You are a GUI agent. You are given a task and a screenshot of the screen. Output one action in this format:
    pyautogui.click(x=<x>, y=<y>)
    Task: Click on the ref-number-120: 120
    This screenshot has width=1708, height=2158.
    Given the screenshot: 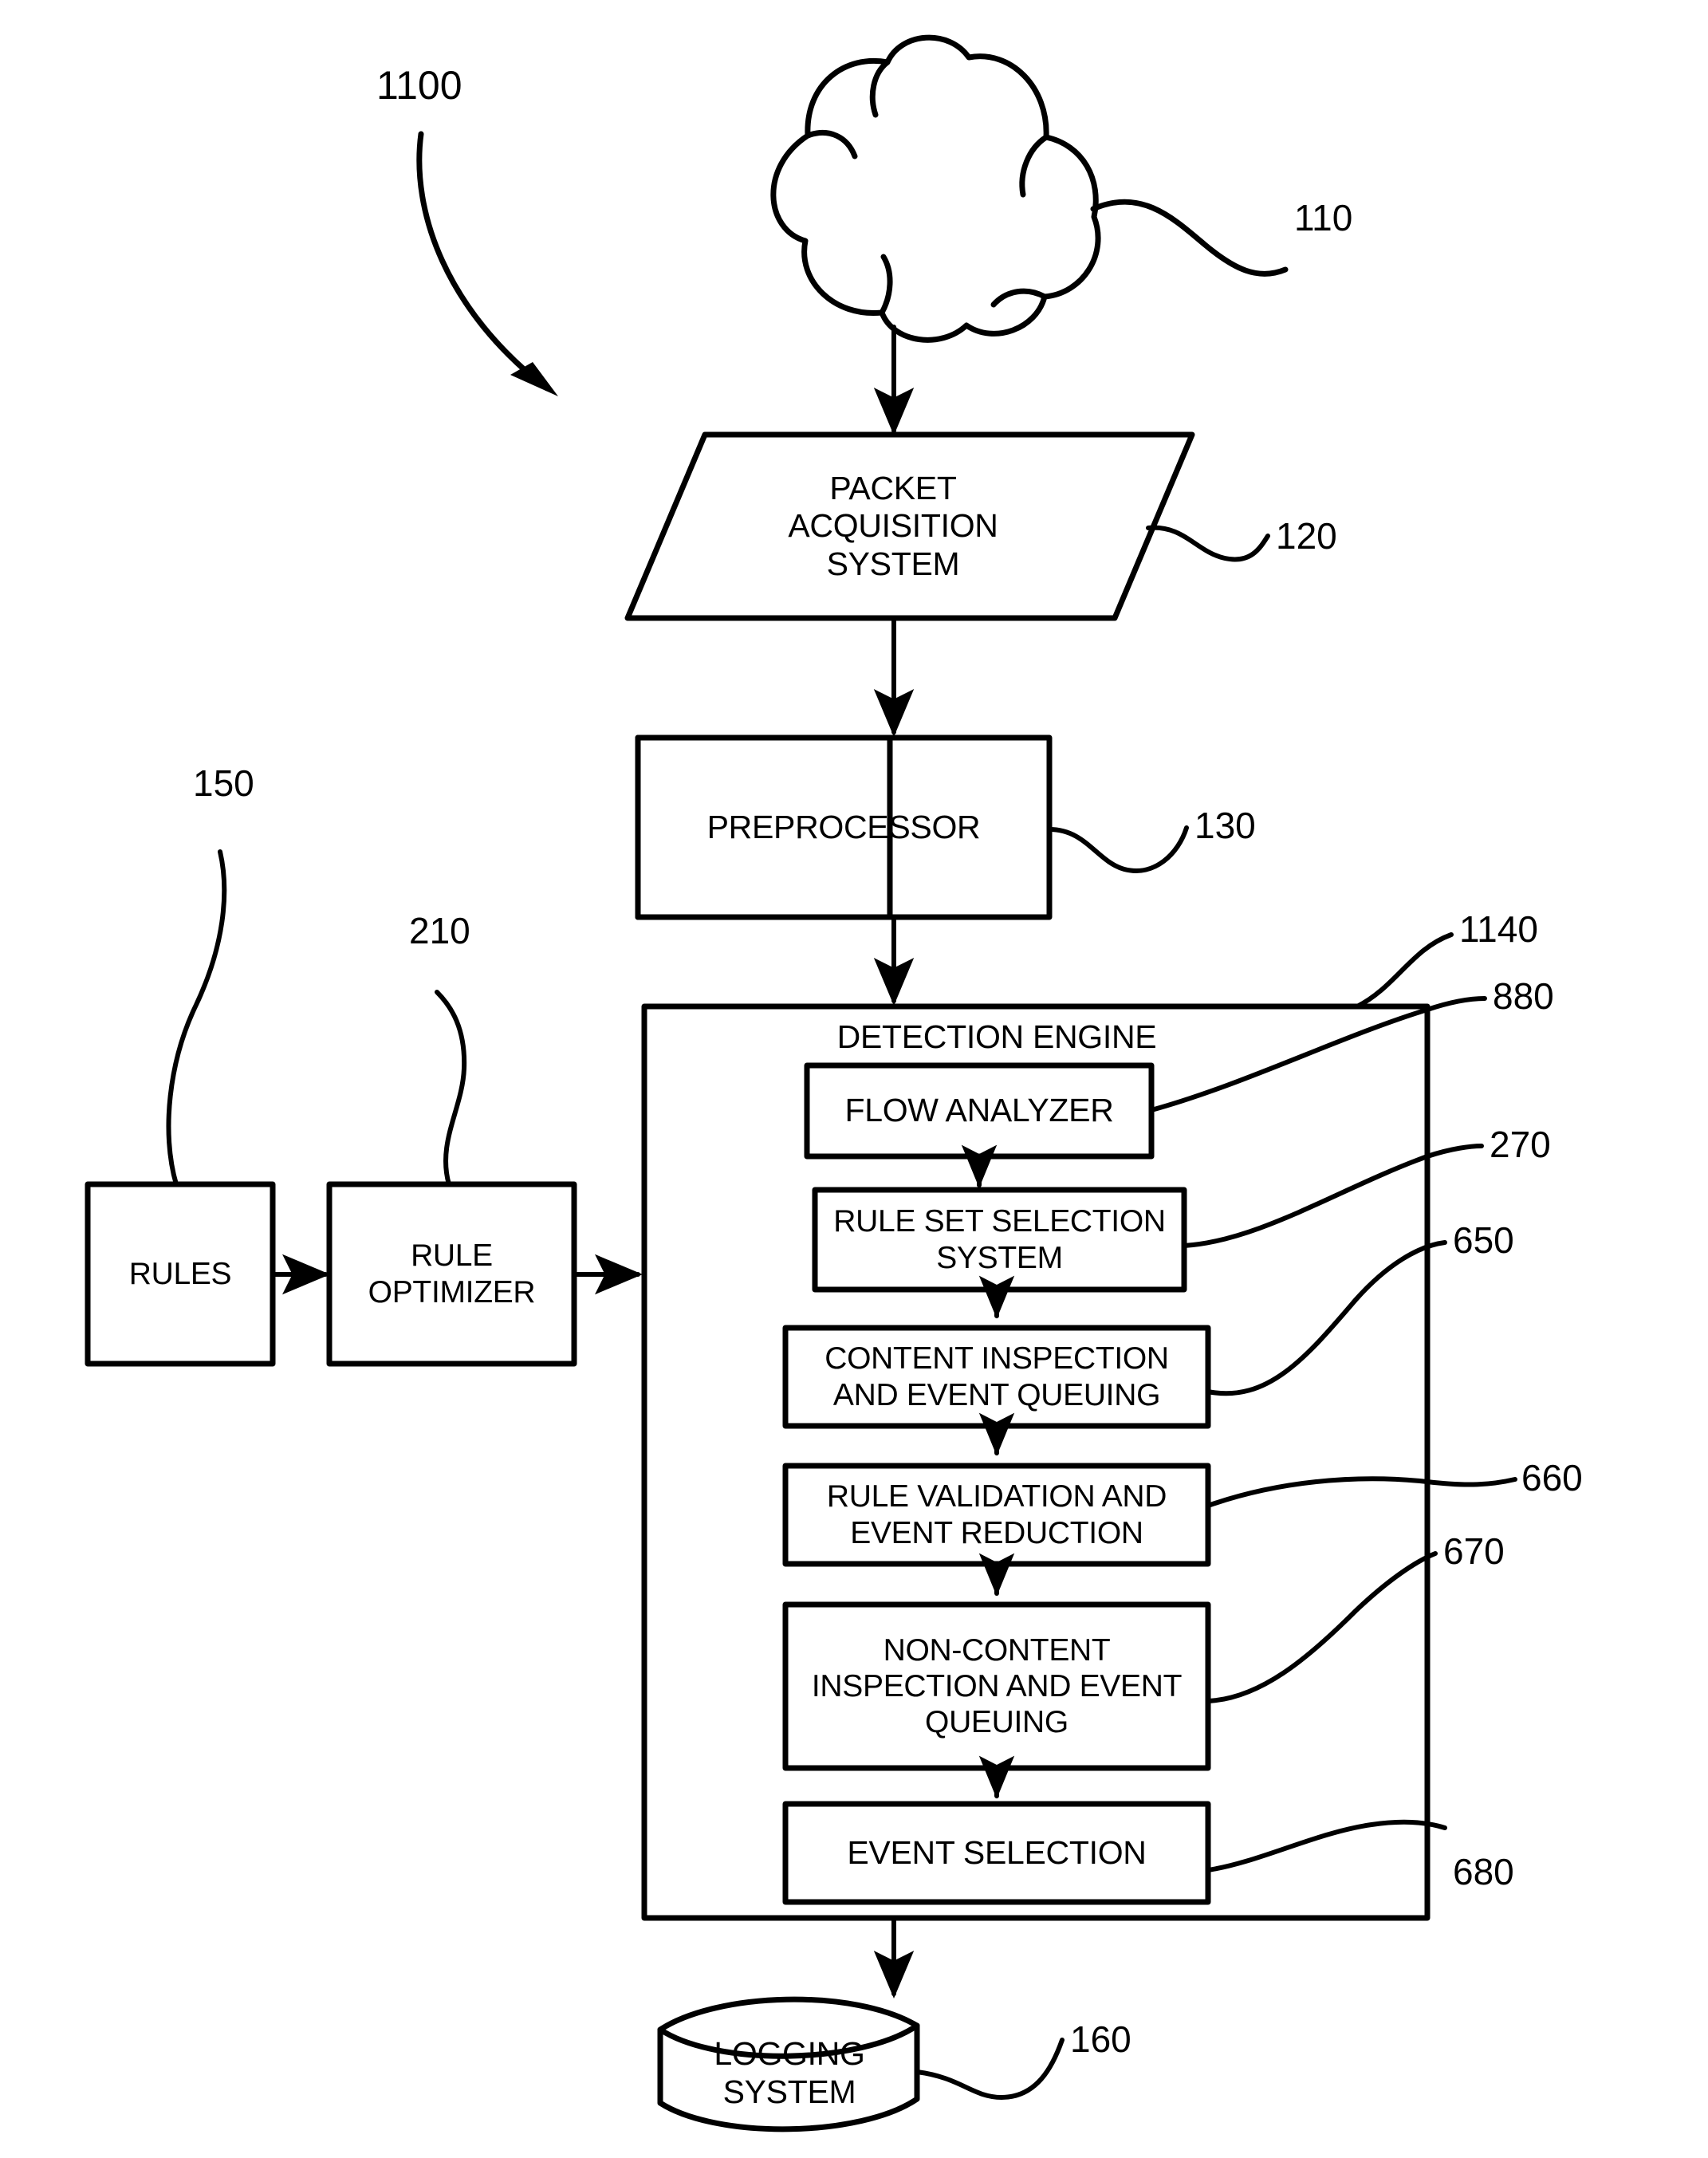 What is the action you would take?
    pyautogui.click(x=1306, y=536)
    